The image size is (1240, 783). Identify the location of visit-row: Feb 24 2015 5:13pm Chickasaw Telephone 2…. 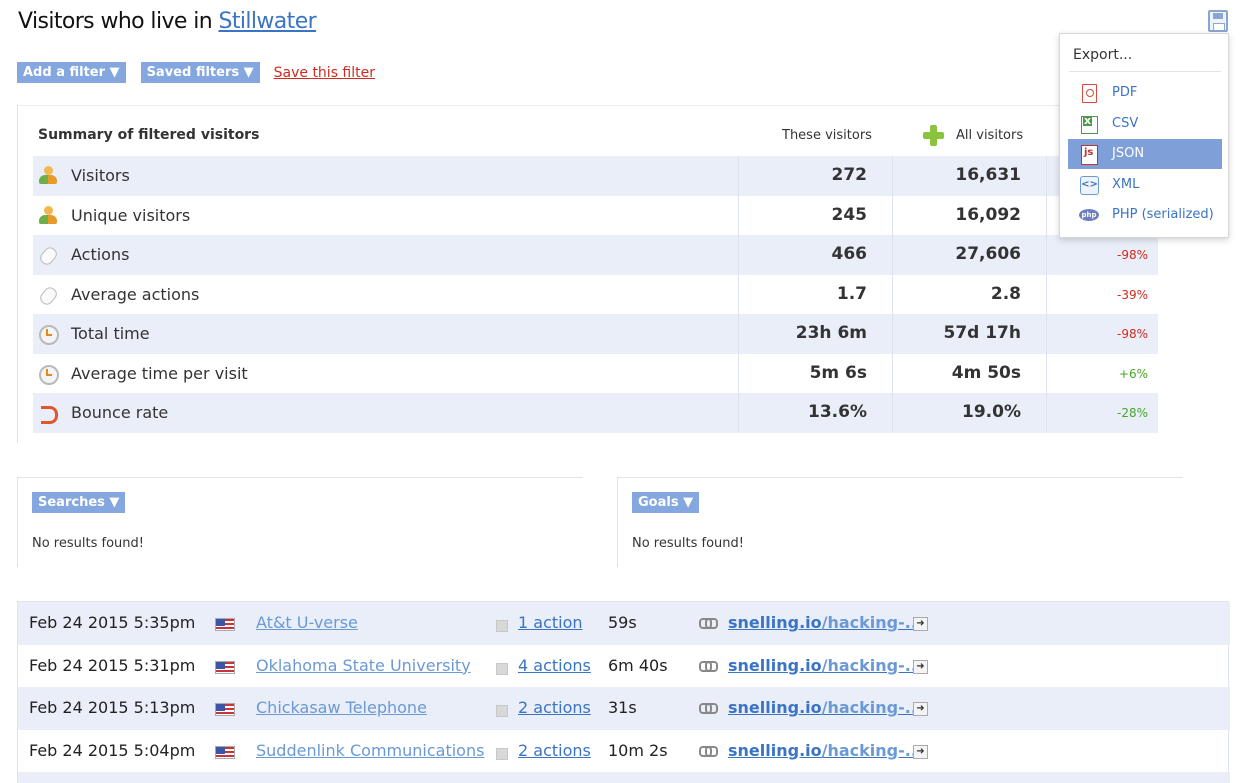
(624, 708).